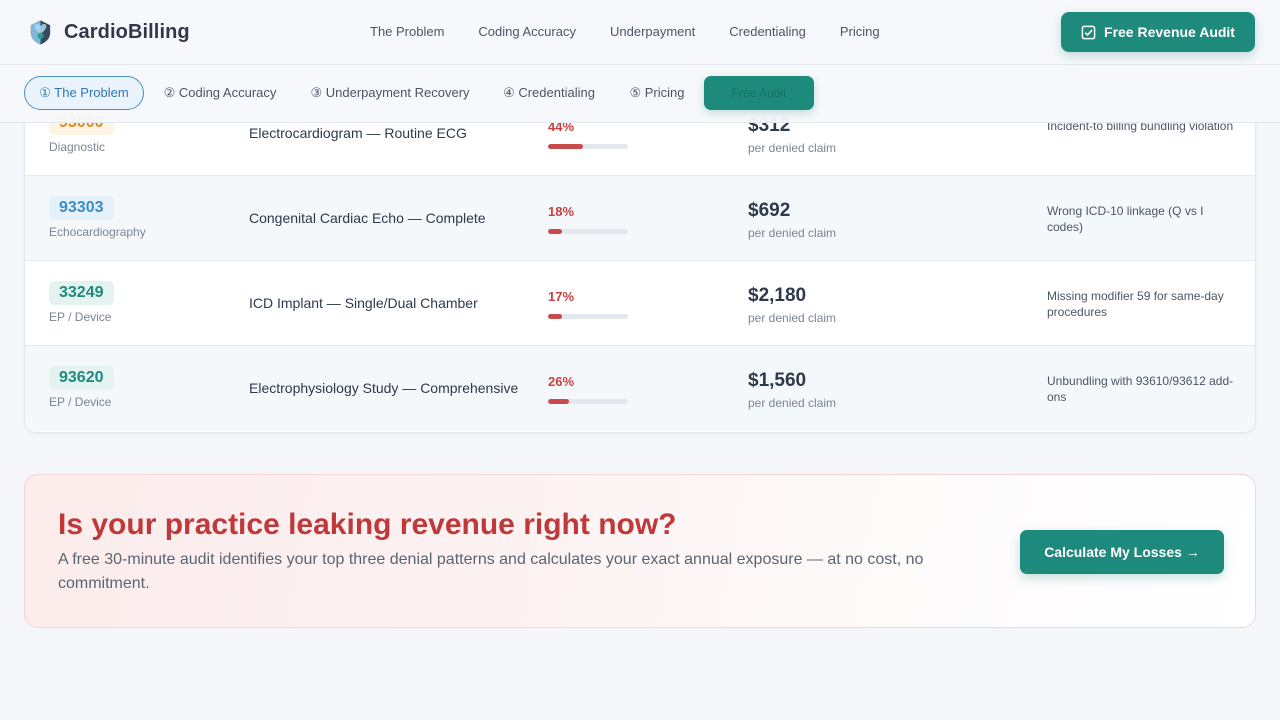  Describe the element at coordinates (77, 147) in the screenshot. I see `code-category: Diagnostic` at that location.